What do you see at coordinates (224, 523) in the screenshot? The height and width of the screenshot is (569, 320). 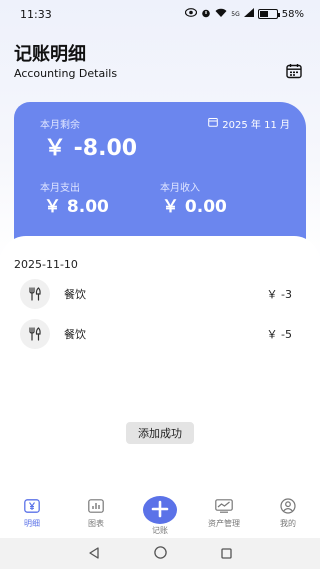 I see `nav-label: 资产管理` at bounding box center [224, 523].